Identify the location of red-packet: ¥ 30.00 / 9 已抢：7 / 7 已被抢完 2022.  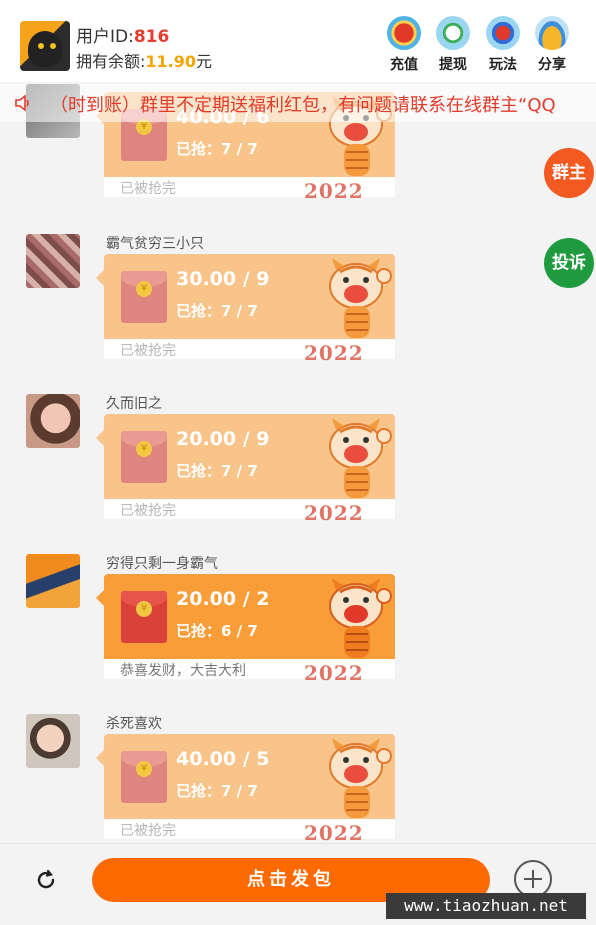
(245, 309).